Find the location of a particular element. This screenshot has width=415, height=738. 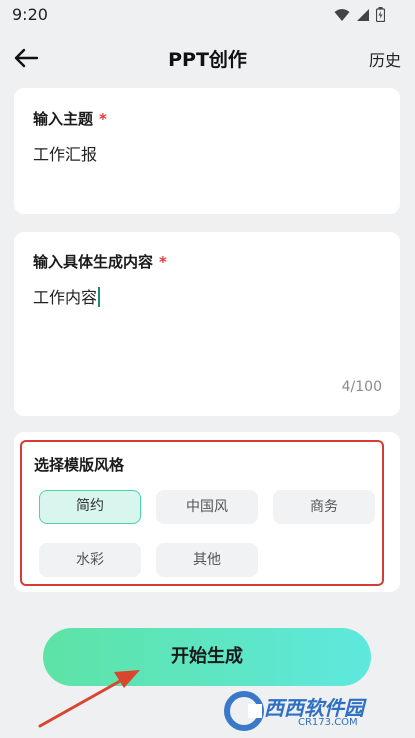

content-textarea: 工作内容 is located at coordinates (67, 296).